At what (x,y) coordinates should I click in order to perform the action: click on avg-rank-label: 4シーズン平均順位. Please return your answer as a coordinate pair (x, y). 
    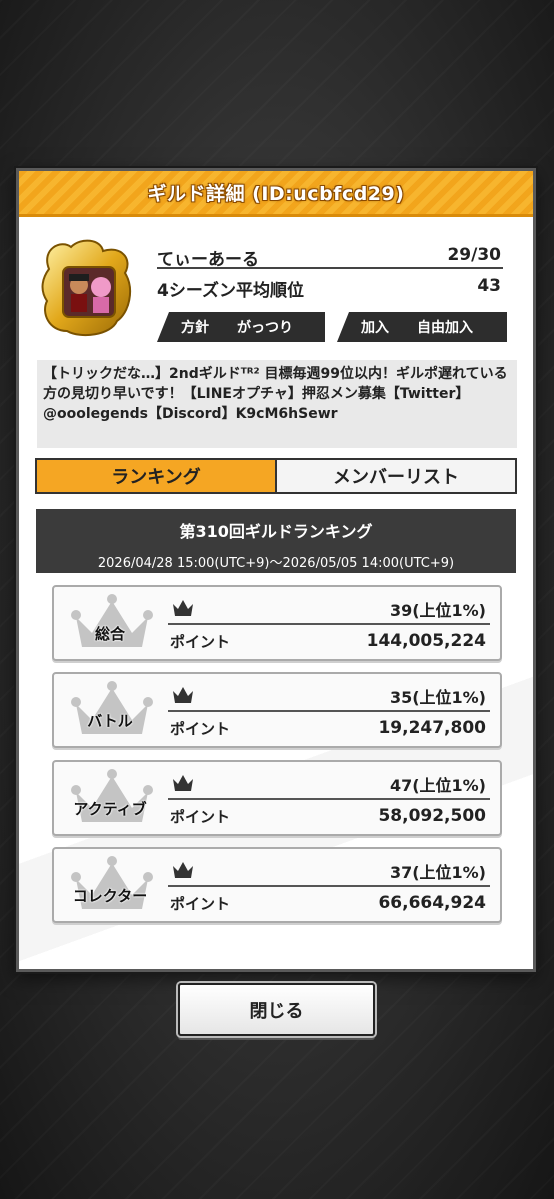
    Looking at the image, I should click on (230, 291).